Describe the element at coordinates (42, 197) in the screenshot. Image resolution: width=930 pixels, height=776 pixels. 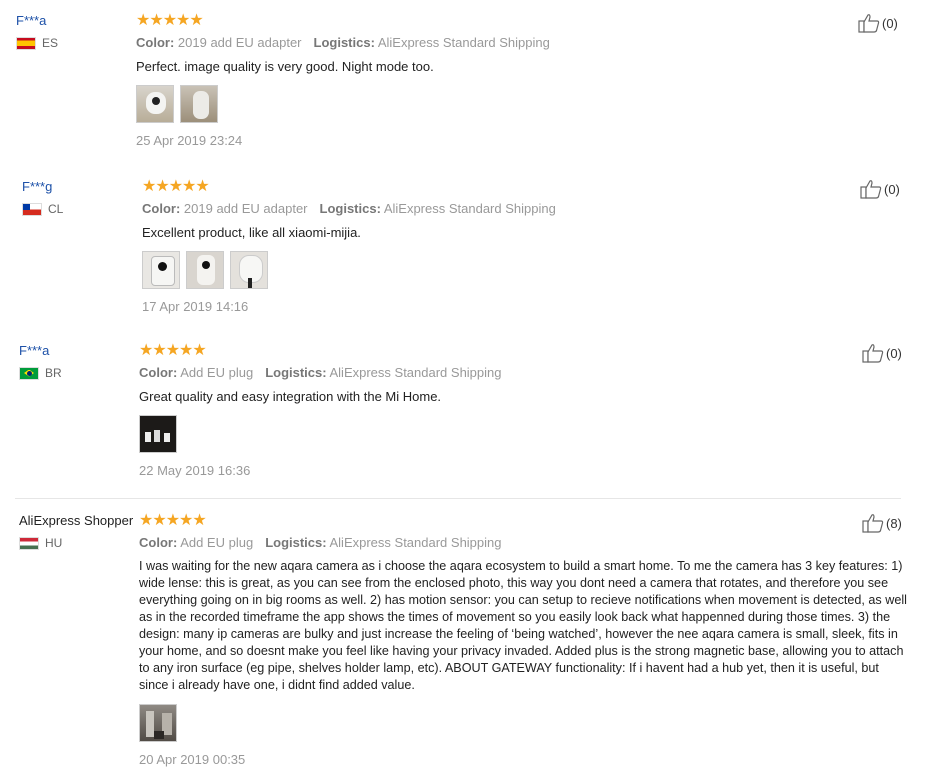
I see `reviewer-info: F***g CL` at that location.